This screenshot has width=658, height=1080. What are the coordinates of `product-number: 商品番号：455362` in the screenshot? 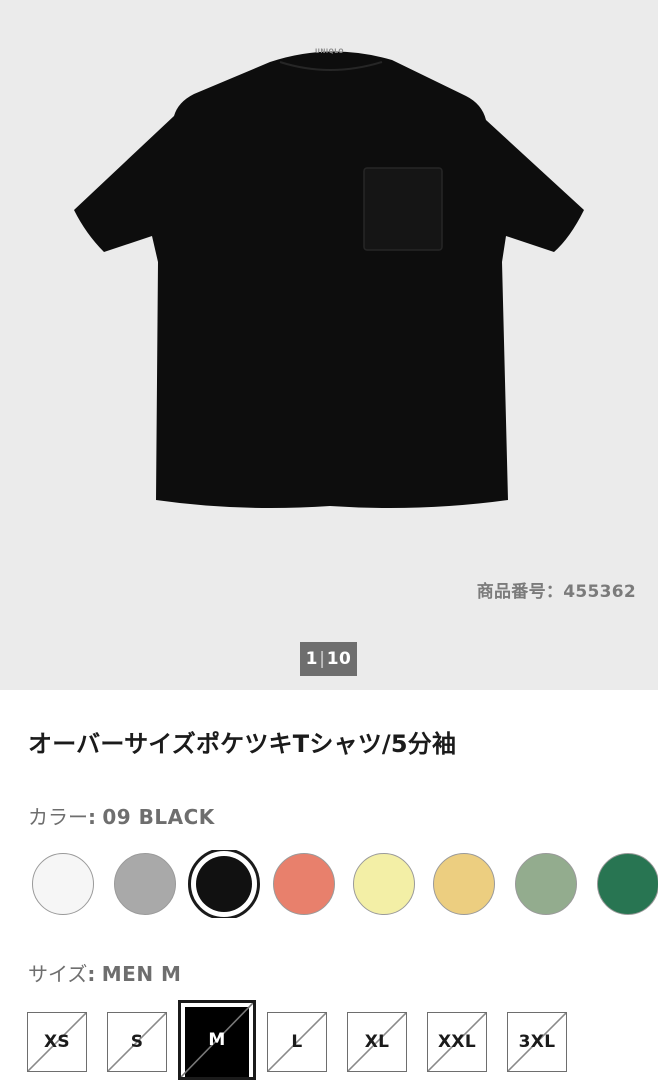 It's located at (556, 592).